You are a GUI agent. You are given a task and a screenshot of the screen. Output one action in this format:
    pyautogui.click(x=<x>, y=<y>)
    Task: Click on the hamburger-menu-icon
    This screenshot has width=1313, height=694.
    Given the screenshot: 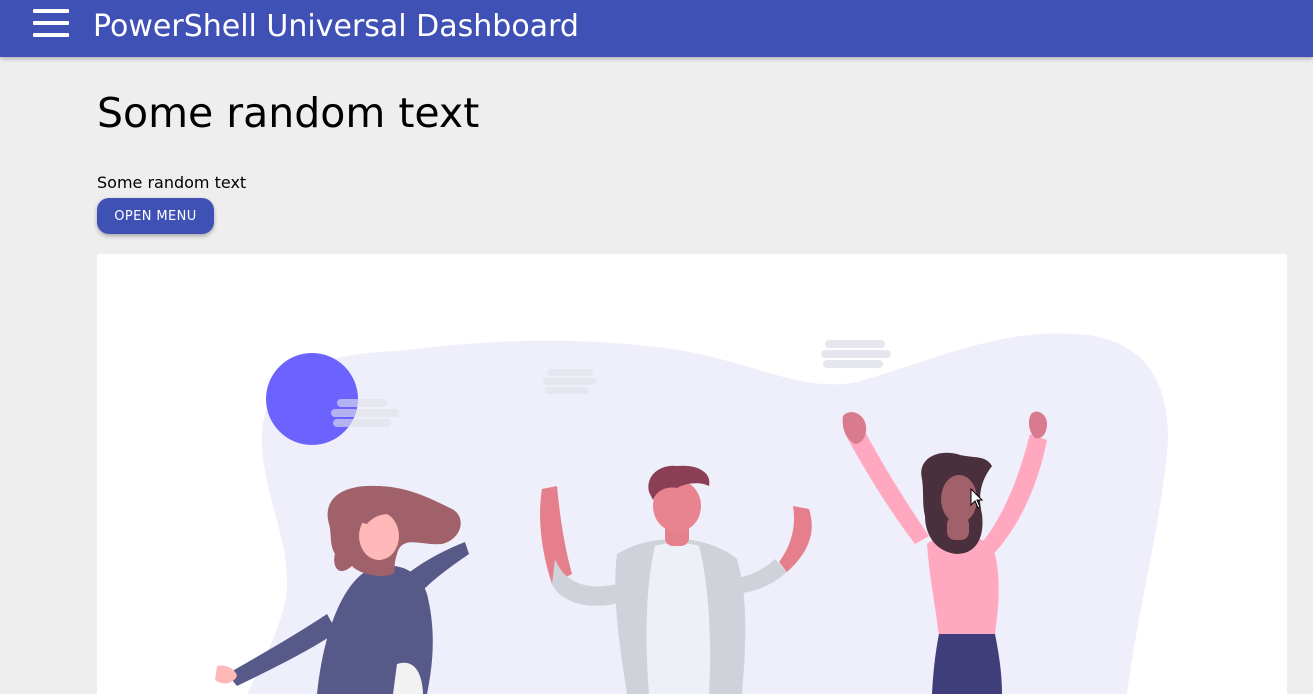 What is the action you would take?
    pyautogui.click(x=51, y=27)
    